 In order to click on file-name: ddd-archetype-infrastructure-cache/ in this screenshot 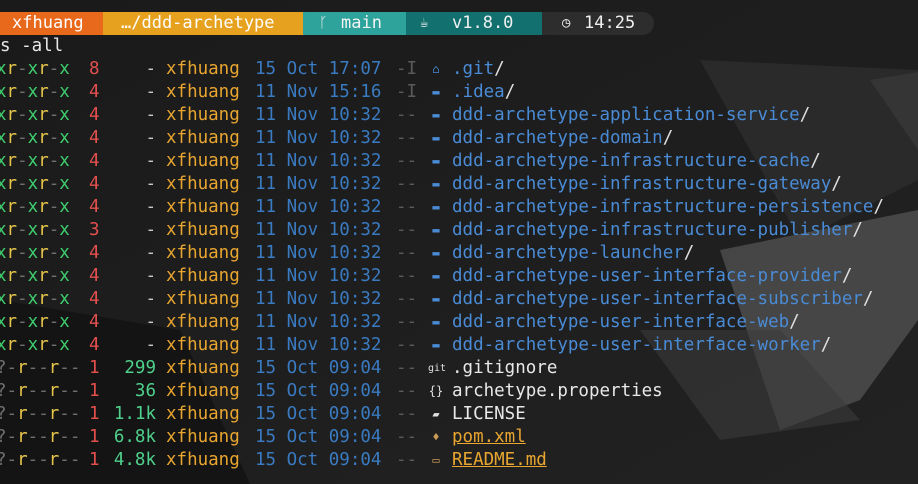, I will do `click(636, 161)`.